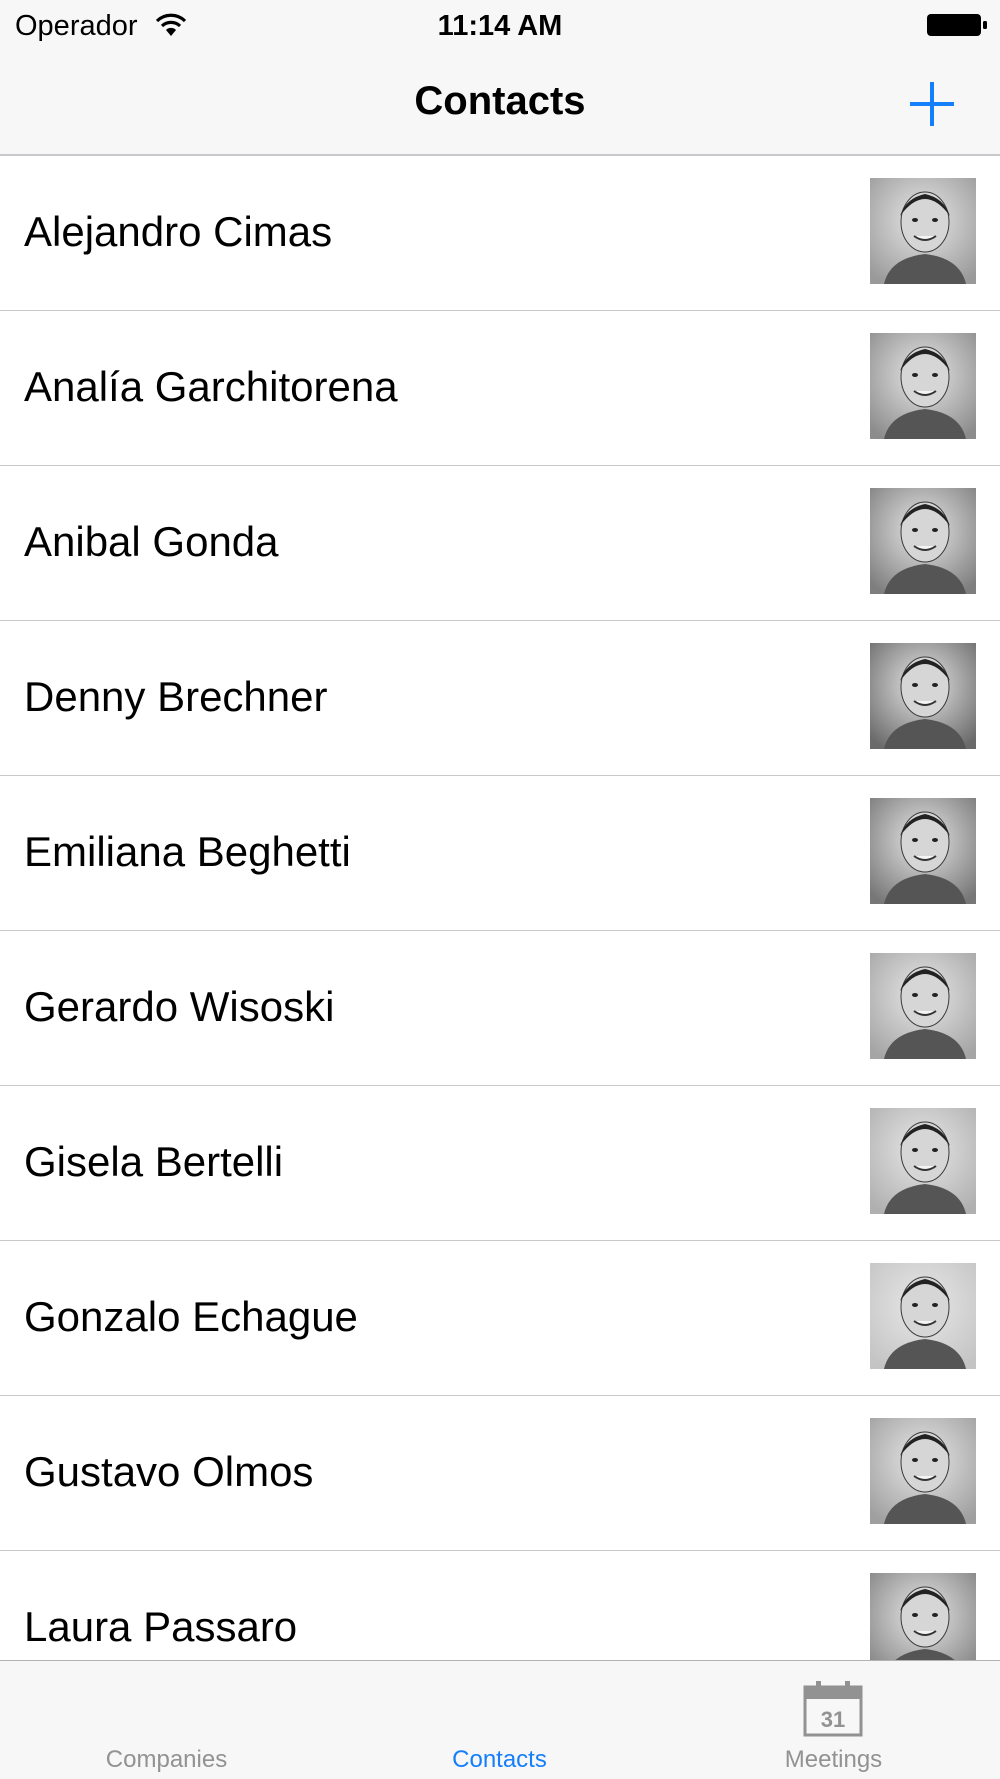 This screenshot has height=1779, width=1000. I want to click on contact-row: Gisela Bertelli, so click(500, 1163).